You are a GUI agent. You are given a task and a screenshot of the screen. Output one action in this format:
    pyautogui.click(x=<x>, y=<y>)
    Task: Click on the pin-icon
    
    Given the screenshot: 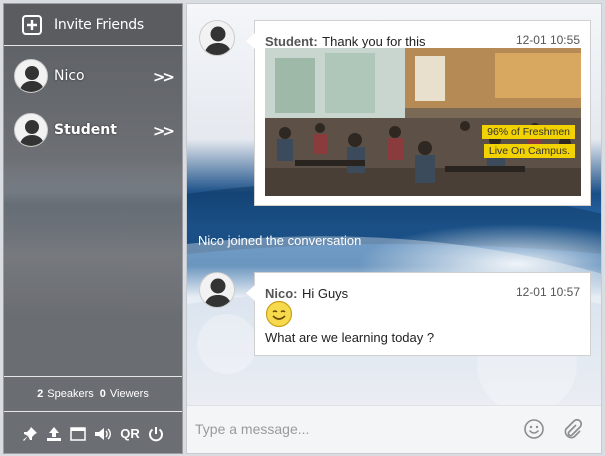 What is the action you would take?
    pyautogui.click(x=30, y=434)
    